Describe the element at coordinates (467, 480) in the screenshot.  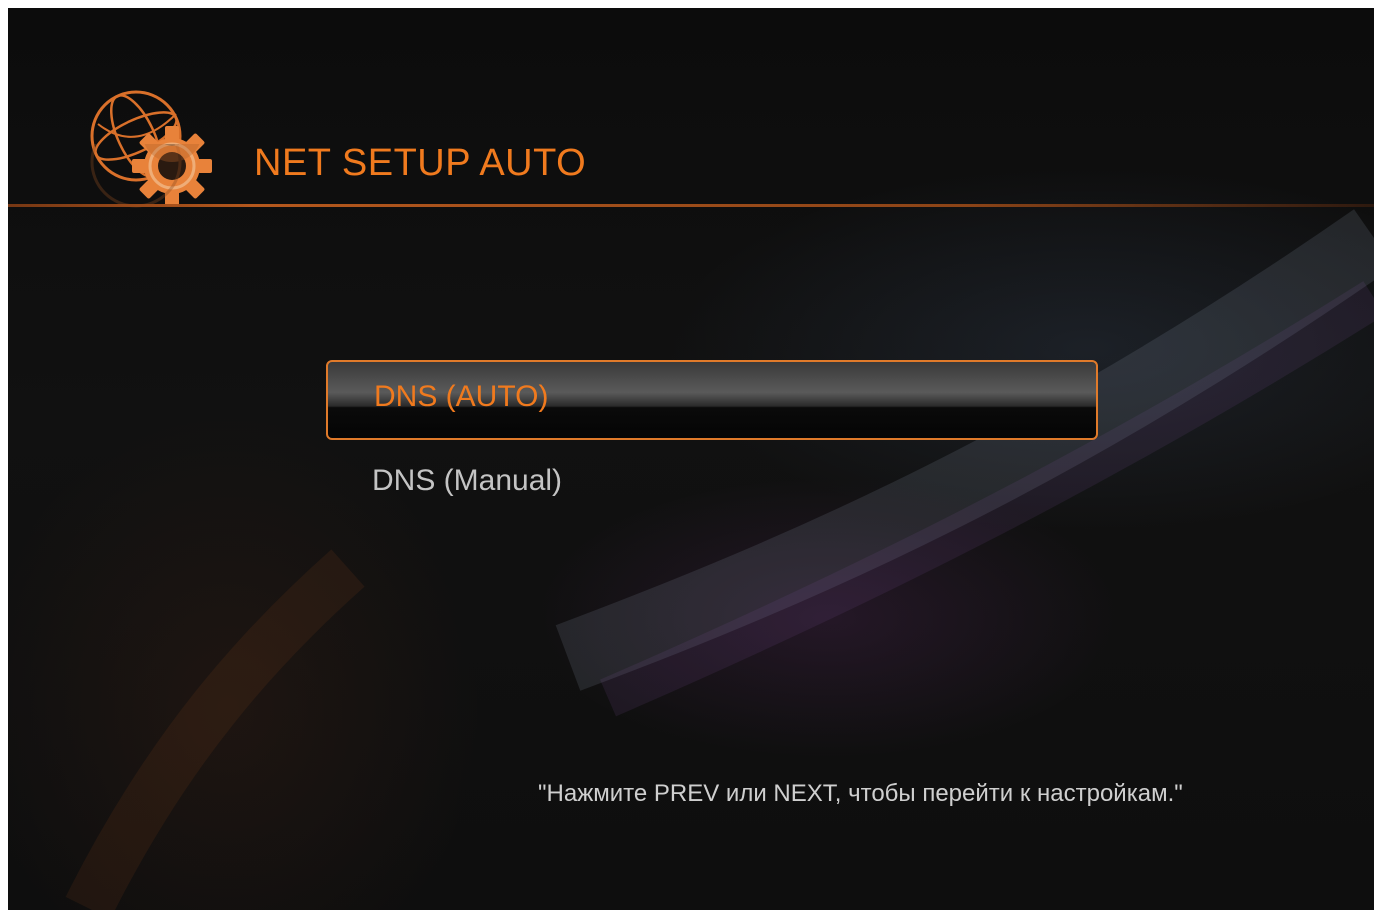
I see `menu-item-label: DNS (Manual)` at that location.